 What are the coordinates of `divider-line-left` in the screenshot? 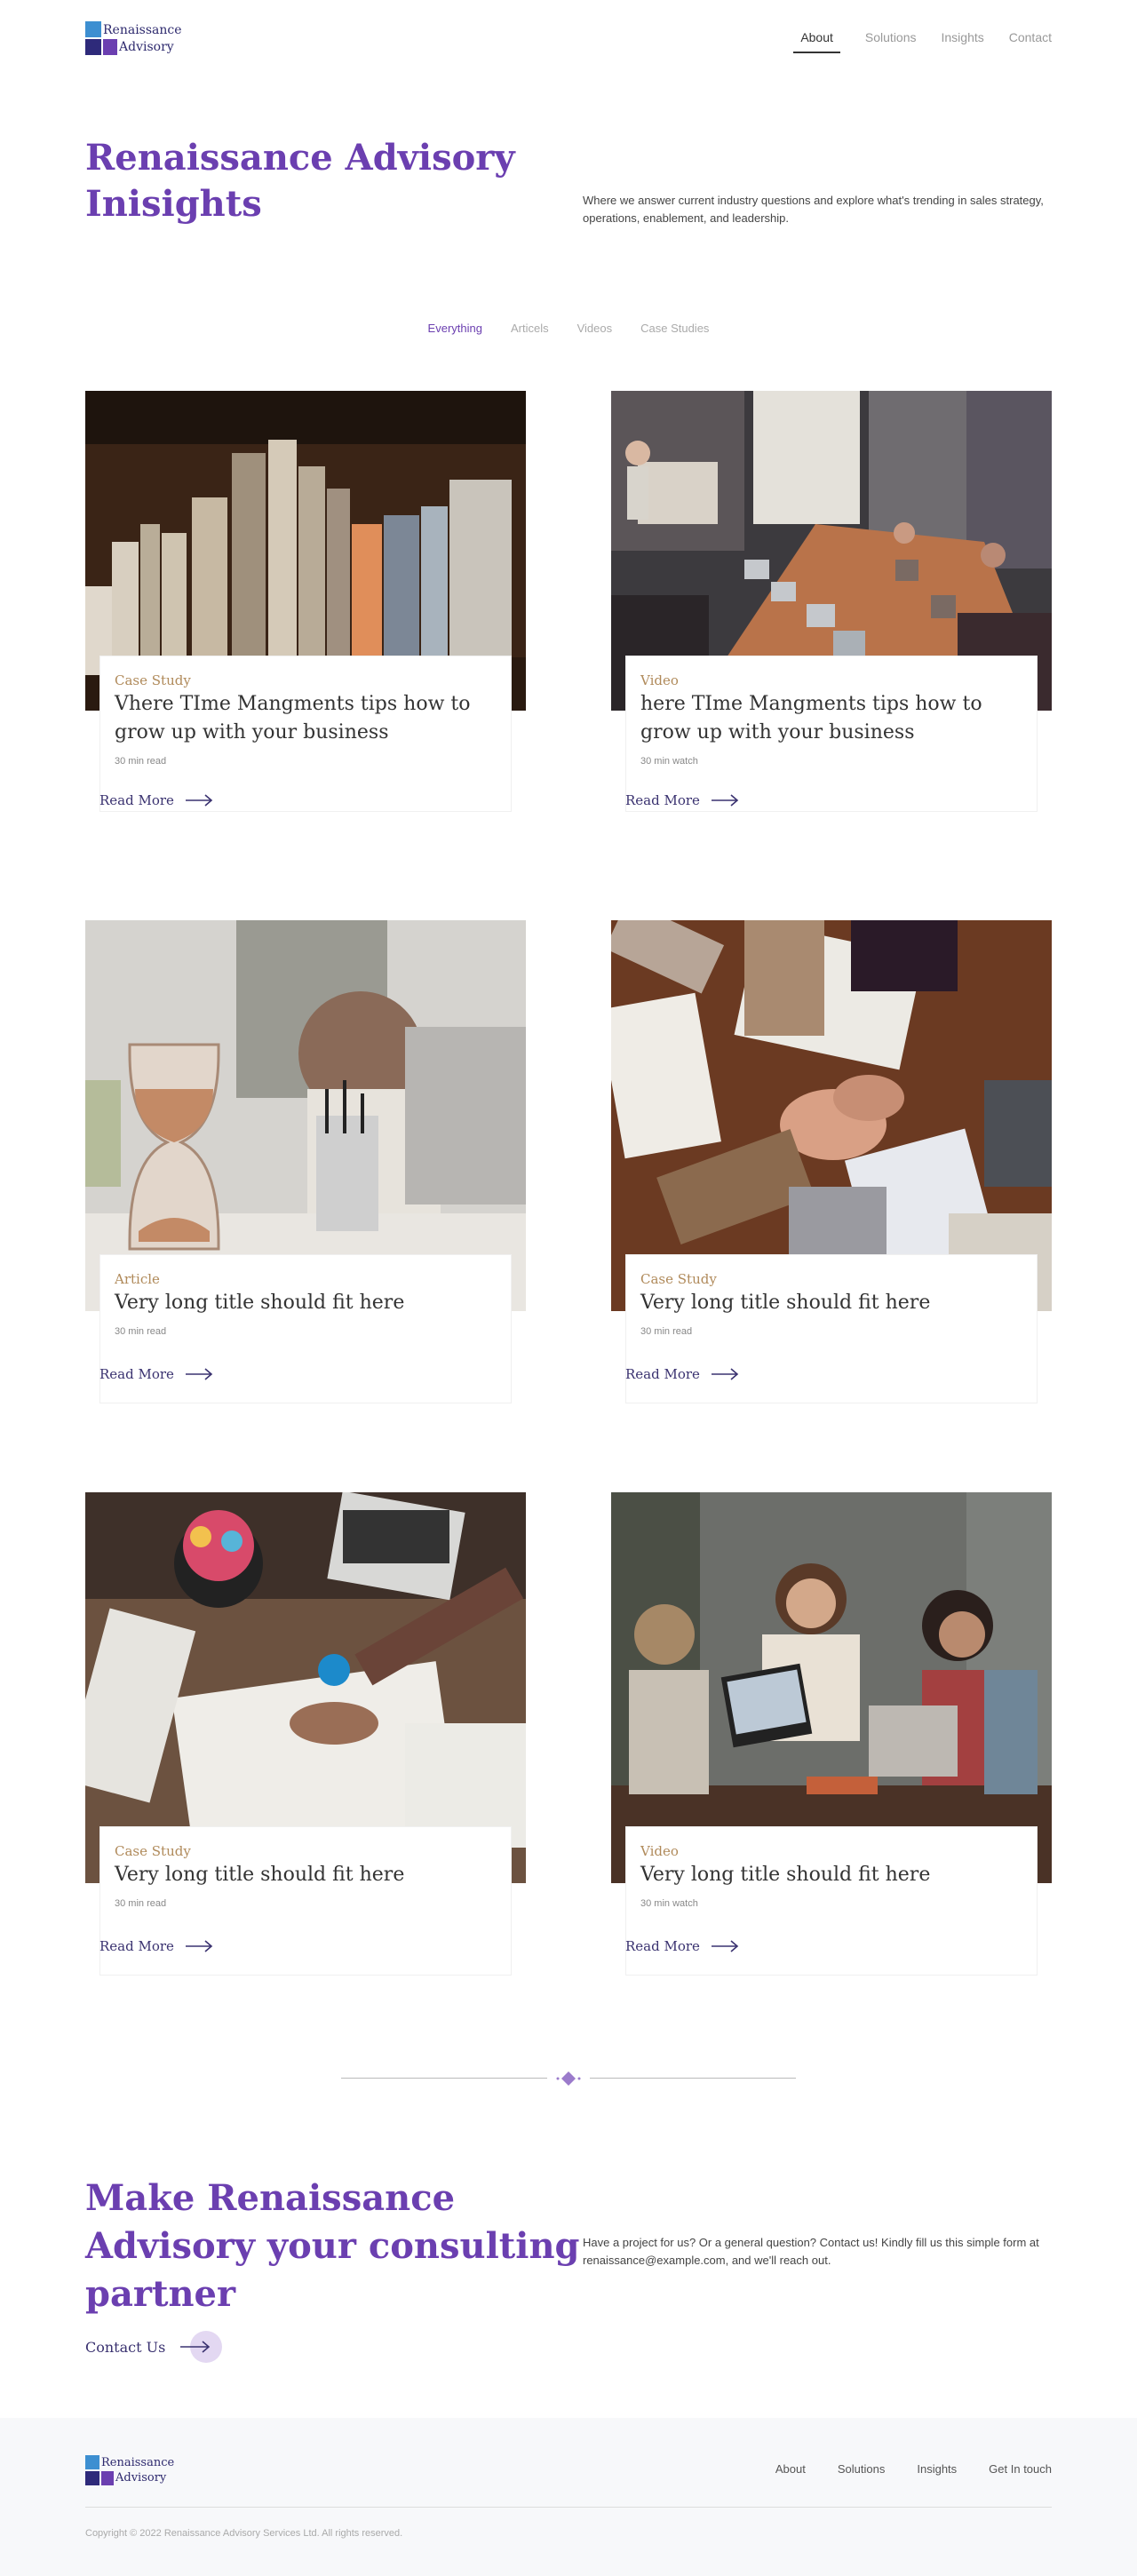 It's located at (444, 2078).